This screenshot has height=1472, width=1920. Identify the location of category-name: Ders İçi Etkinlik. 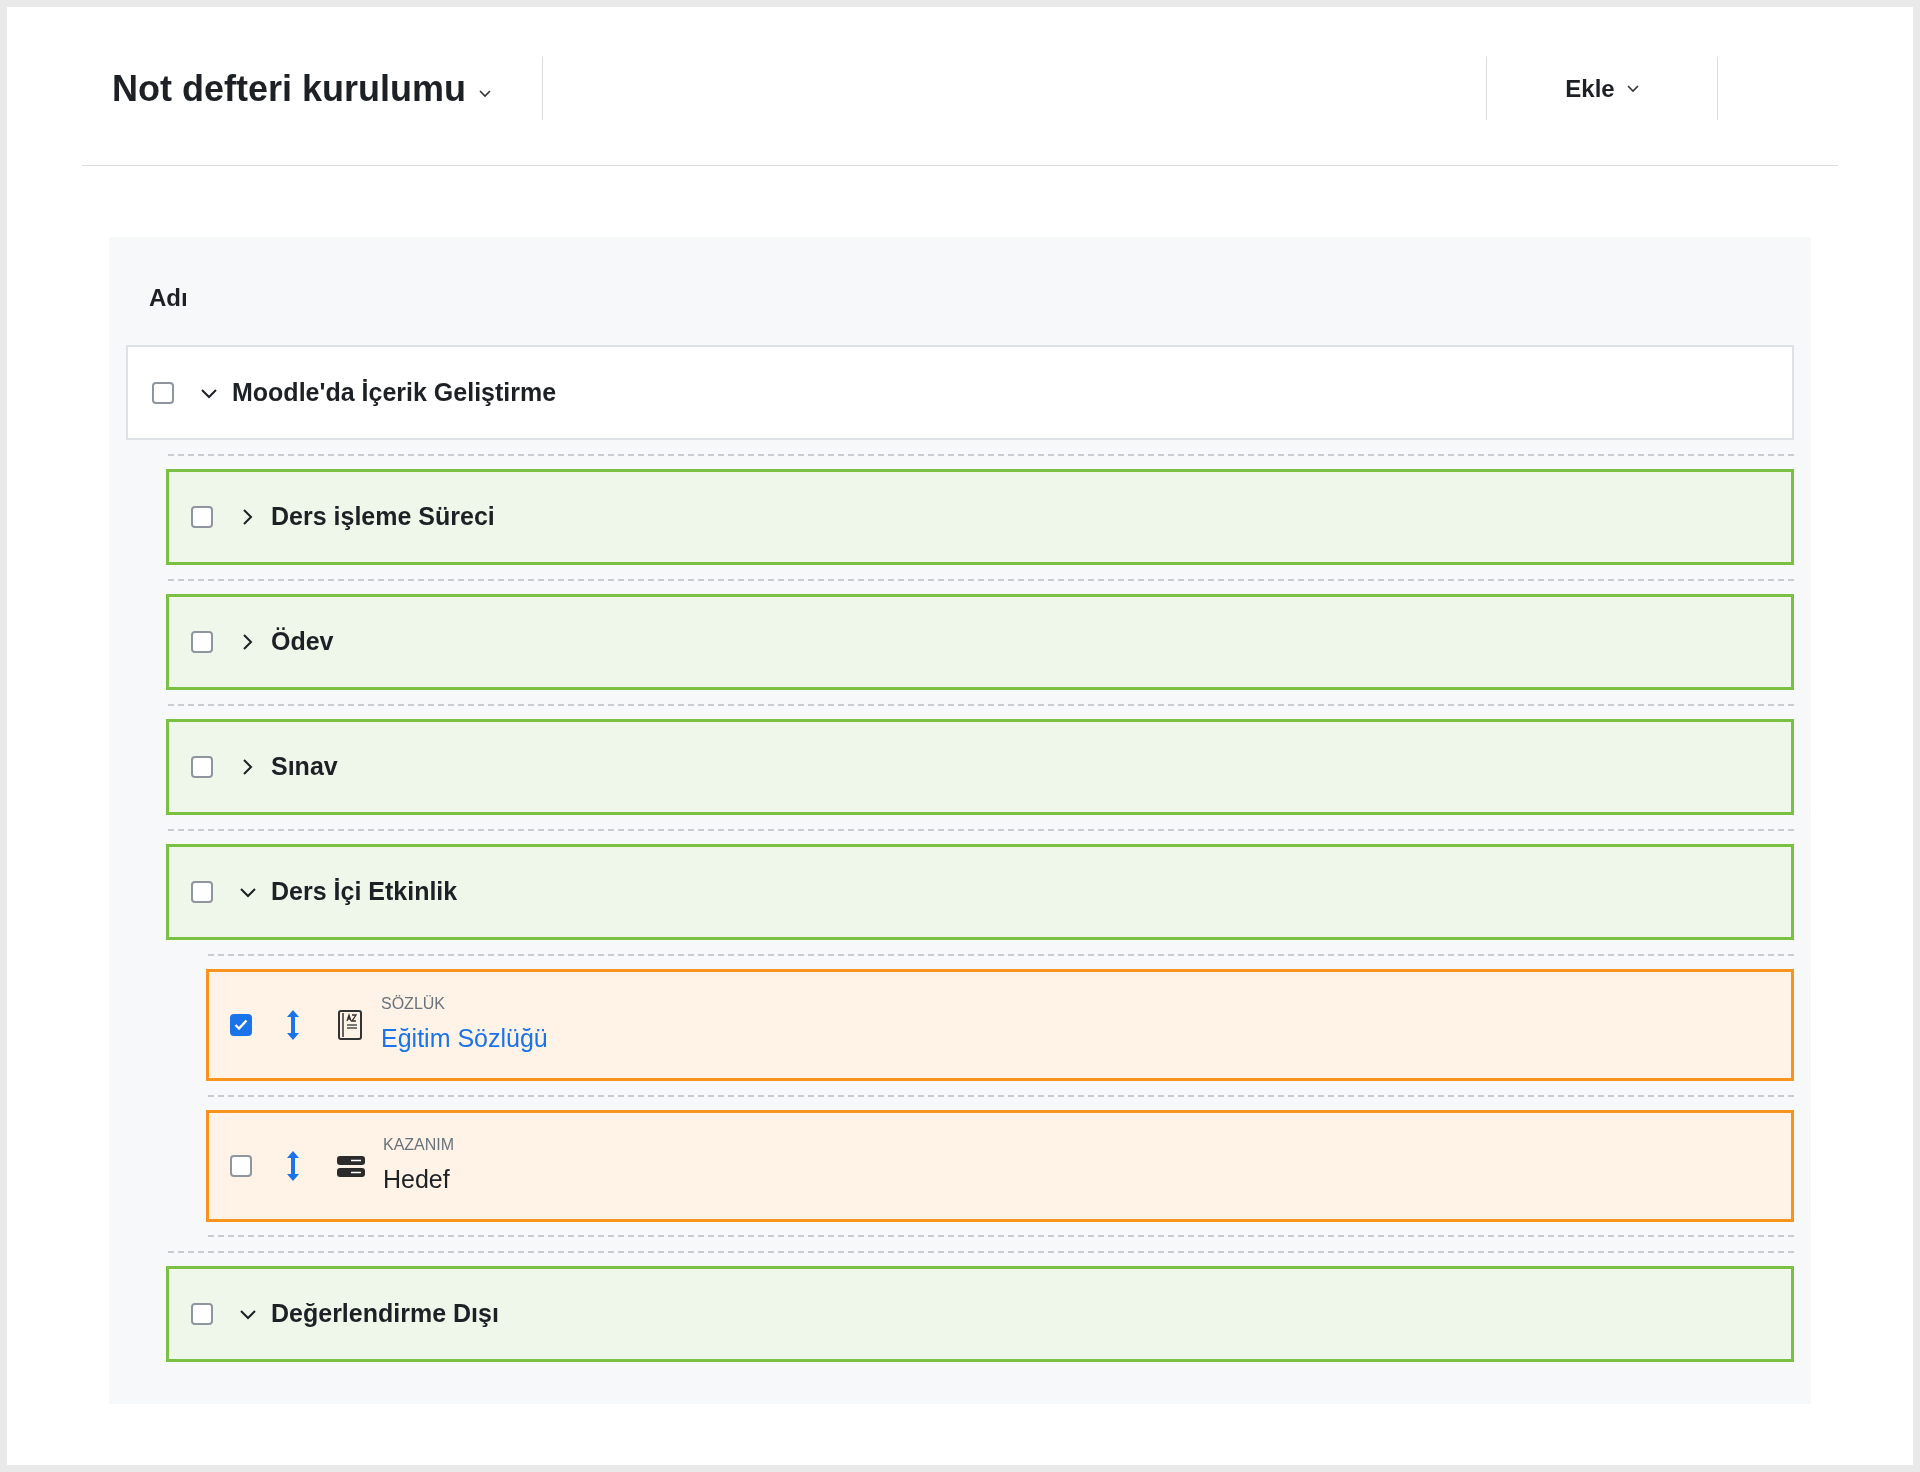
(364, 892).